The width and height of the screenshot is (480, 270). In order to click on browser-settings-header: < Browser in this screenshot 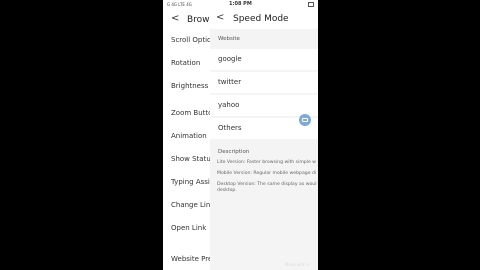, I will do `click(186, 20)`.